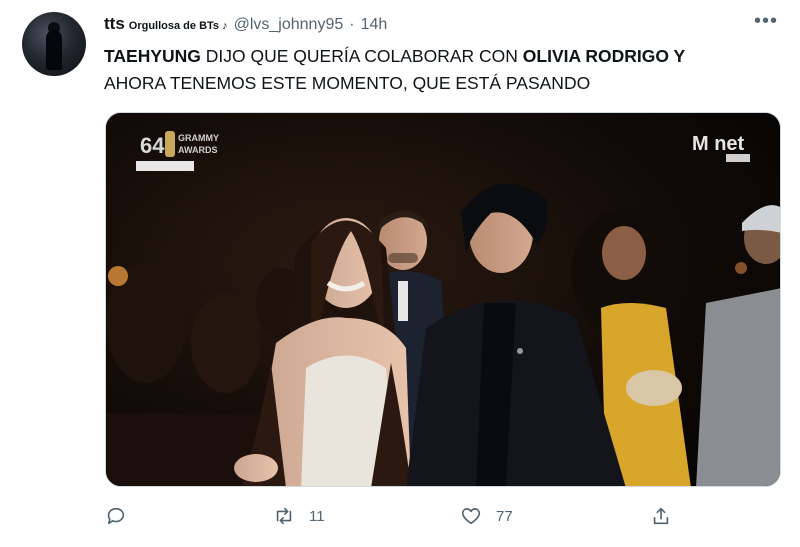 This screenshot has height=547, width=800. I want to click on retweet-icon, so click(284, 516).